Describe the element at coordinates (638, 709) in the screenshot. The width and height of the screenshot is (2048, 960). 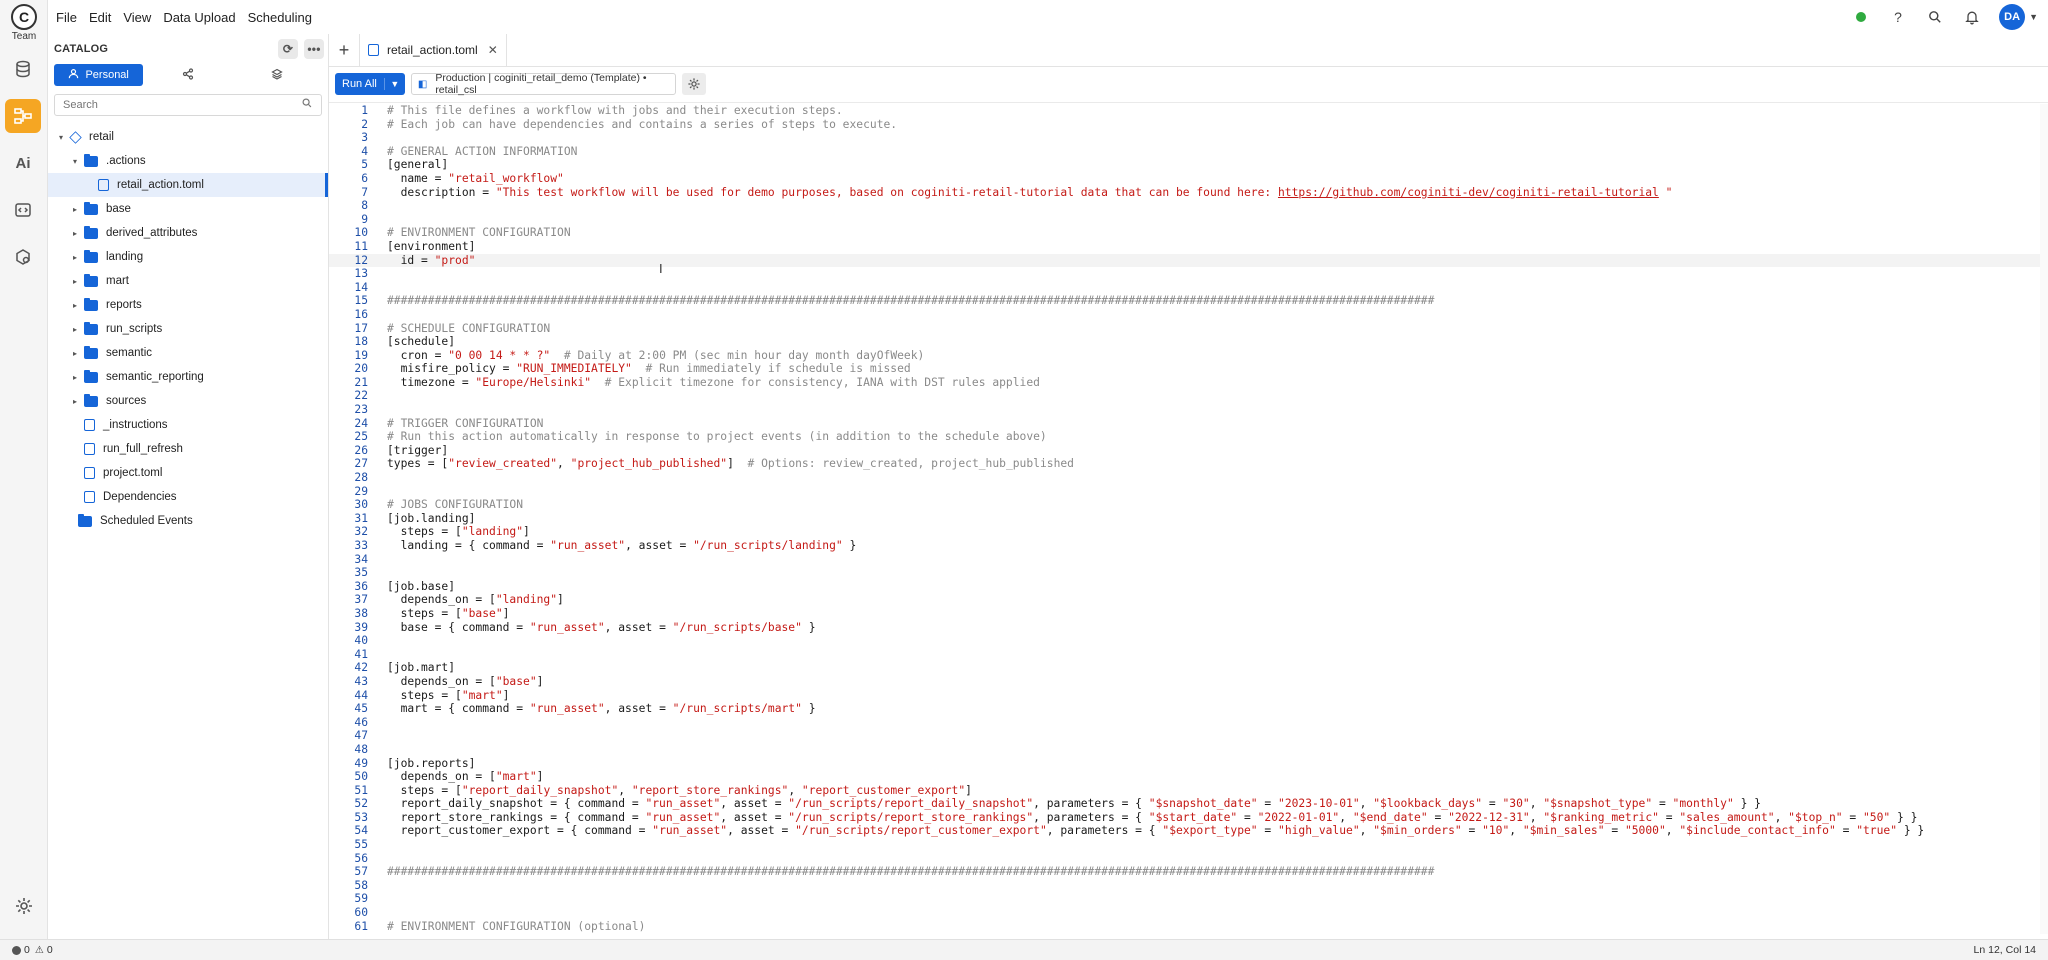
I see `code-text: , asset =` at that location.